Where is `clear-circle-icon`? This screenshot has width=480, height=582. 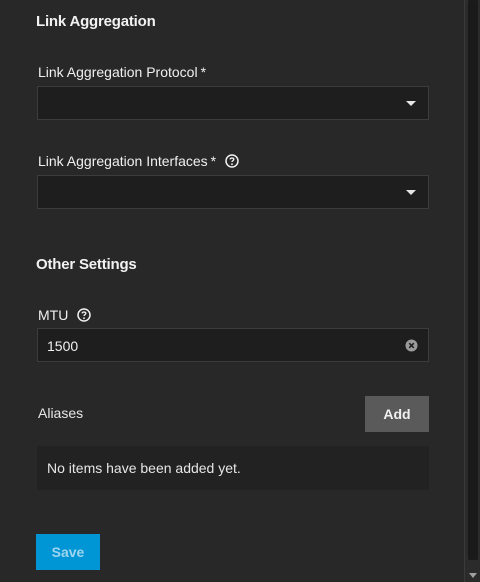
clear-circle-icon is located at coordinates (411, 345).